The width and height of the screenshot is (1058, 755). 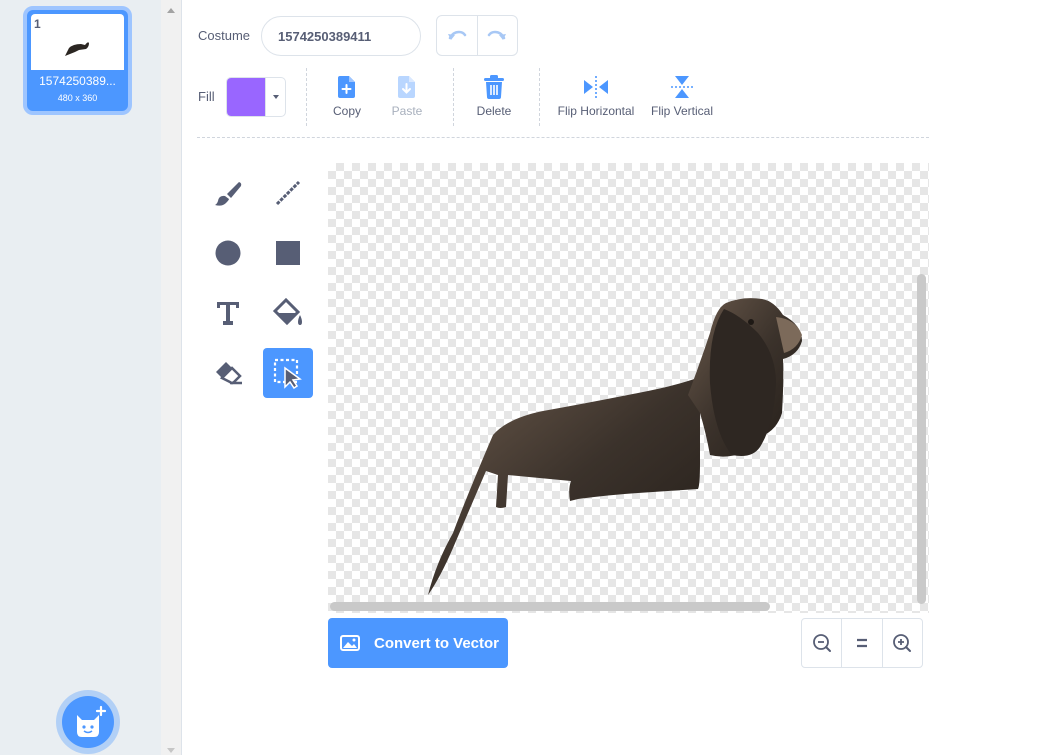 I want to click on convert-to-vector-label: Convert to Vector, so click(x=437, y=643).